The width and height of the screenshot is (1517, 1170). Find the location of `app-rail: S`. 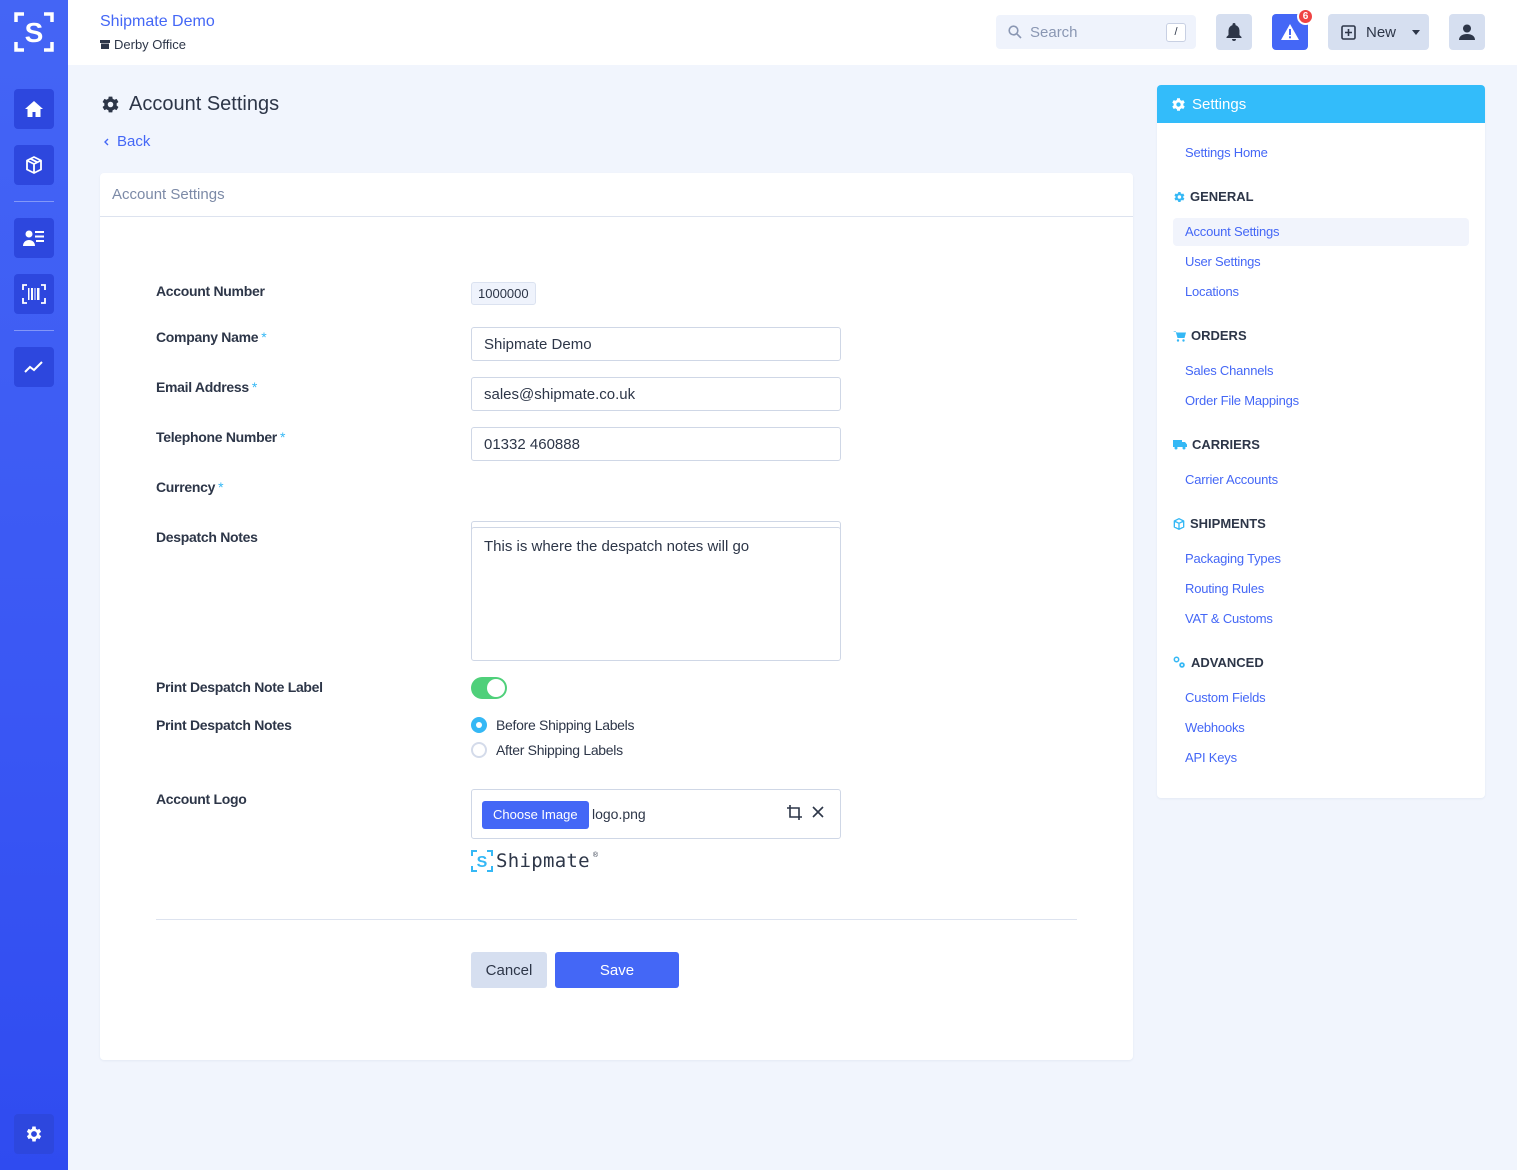

app-rail: S is located at coordinates (34, 585).